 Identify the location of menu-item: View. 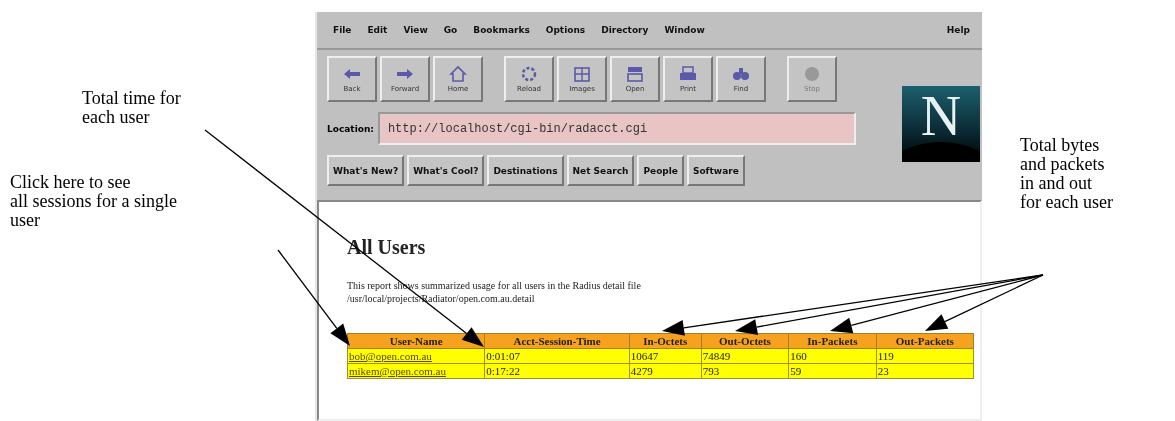
(415, 30).